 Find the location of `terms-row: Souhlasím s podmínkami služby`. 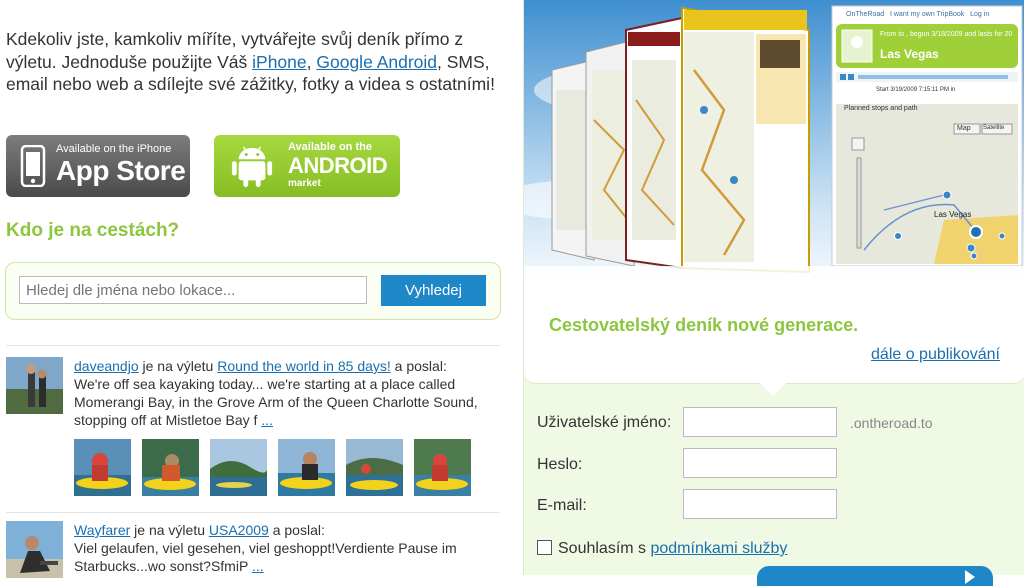

terms-row: Souhlasím s podmínkami služby is located at coordinates (662, 549).